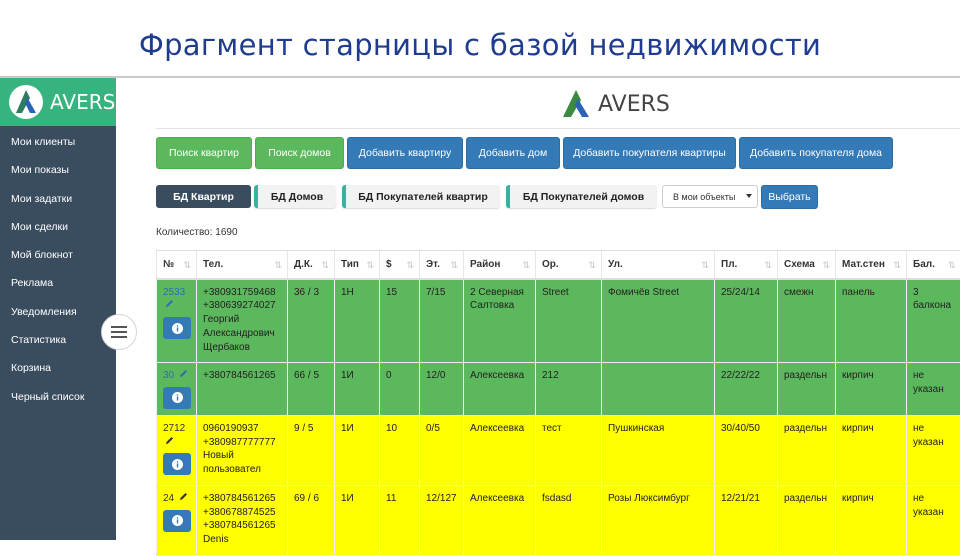  I want to click on logo-icon, so click(26, 102).